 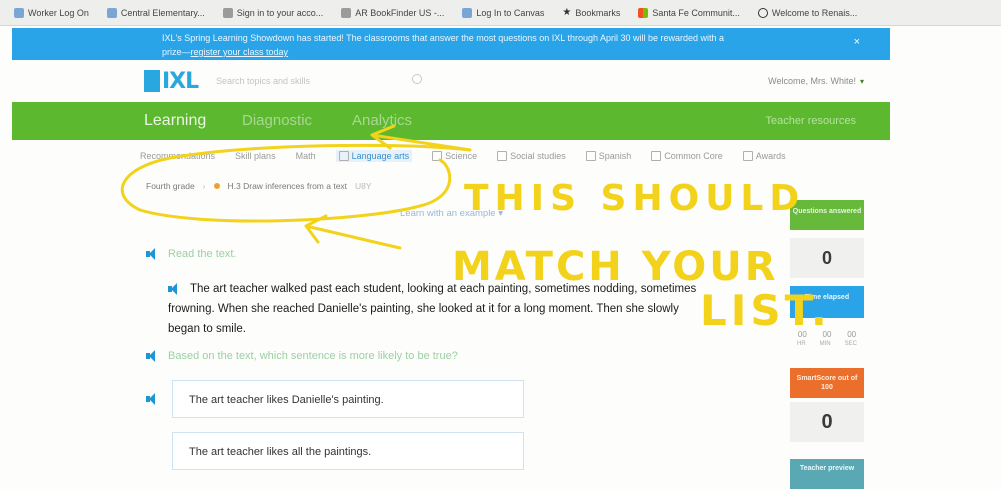 I want to click on canvas-icon, so click(x=467, y=12).